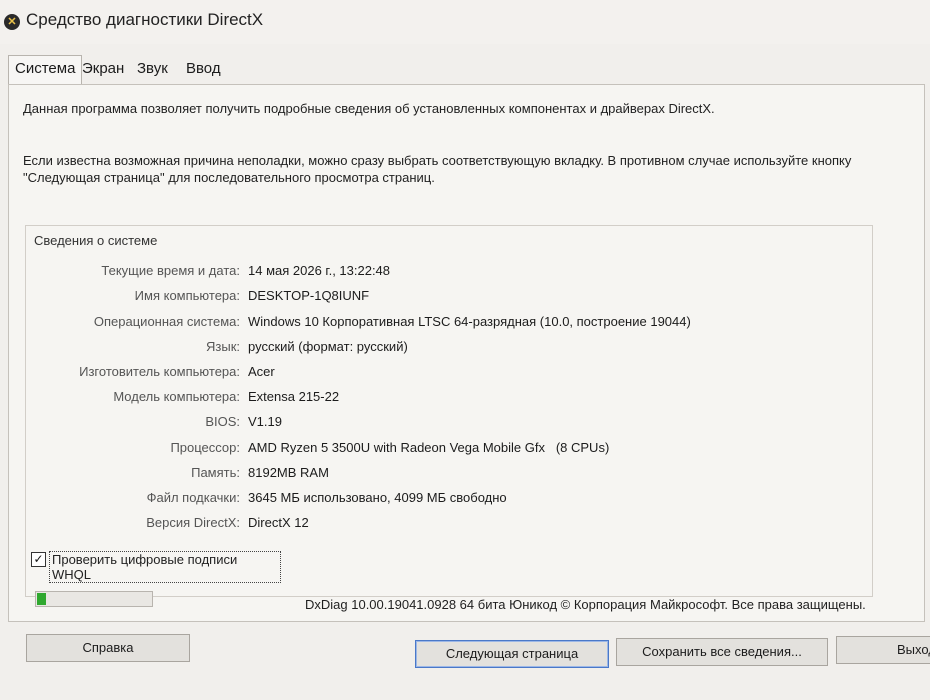 This screenshot has width=930, height=700. What do you see at coordinates (261, 371) in the screenshot?
I see `info-value: Acer` at bounding box center [261, 371].